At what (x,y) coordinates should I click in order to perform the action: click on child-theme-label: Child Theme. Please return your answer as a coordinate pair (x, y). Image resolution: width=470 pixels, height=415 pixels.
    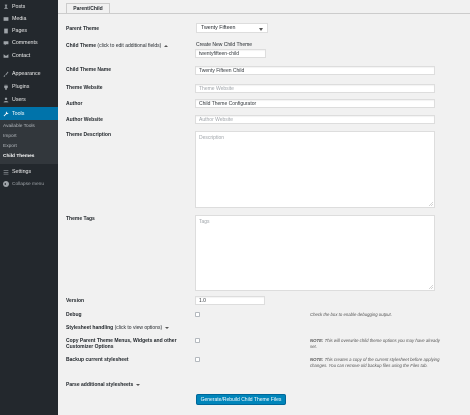
    Looking at the image, I should click on (81, 46).